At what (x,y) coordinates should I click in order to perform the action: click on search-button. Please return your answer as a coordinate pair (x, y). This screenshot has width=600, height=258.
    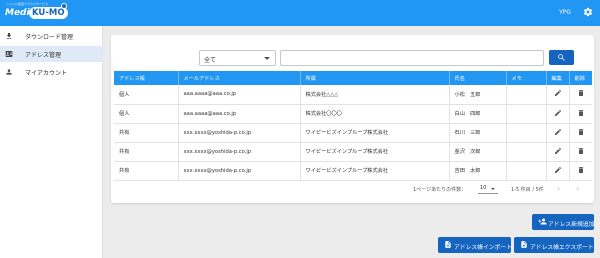
    Looking at the image, I should click on (561, 57).